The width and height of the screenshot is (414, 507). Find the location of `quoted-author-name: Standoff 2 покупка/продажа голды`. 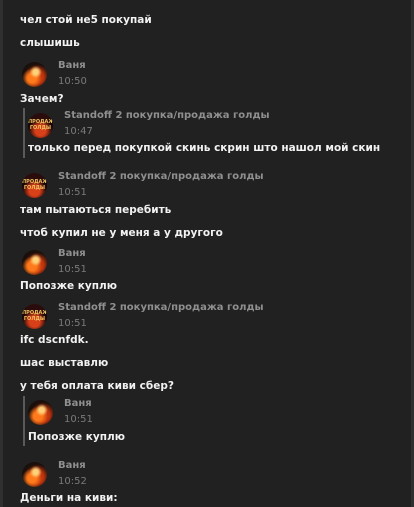

quoted-author-name: Standoff 2 покупка/продажа голды is located at coordinates (167, 115).